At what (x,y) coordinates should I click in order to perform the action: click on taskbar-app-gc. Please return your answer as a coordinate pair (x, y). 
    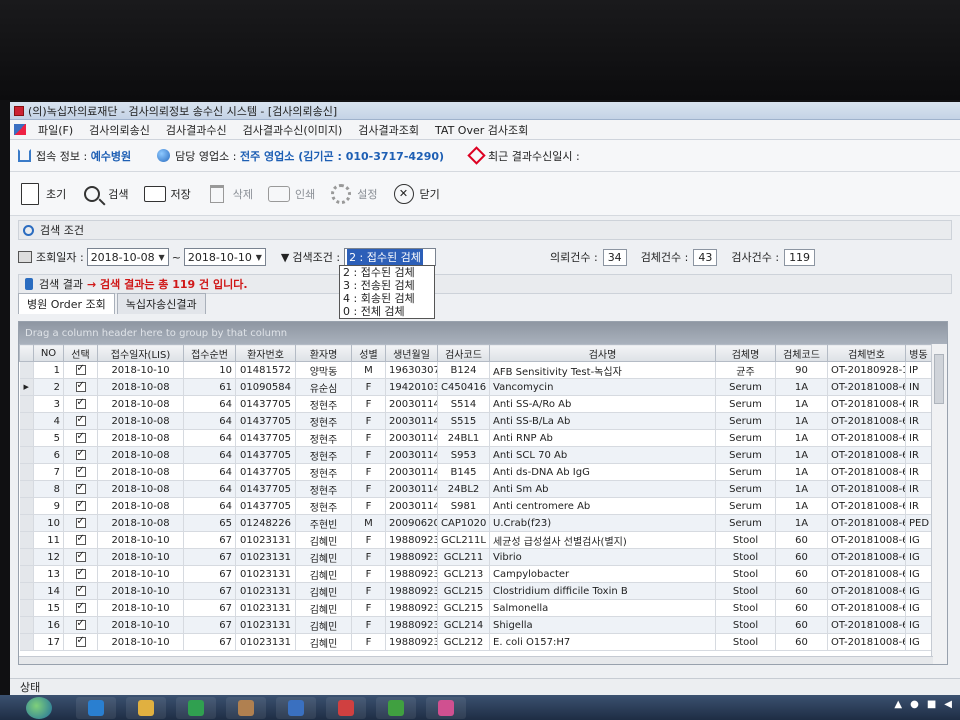
    Looking at the image, I should click on (346, 707).